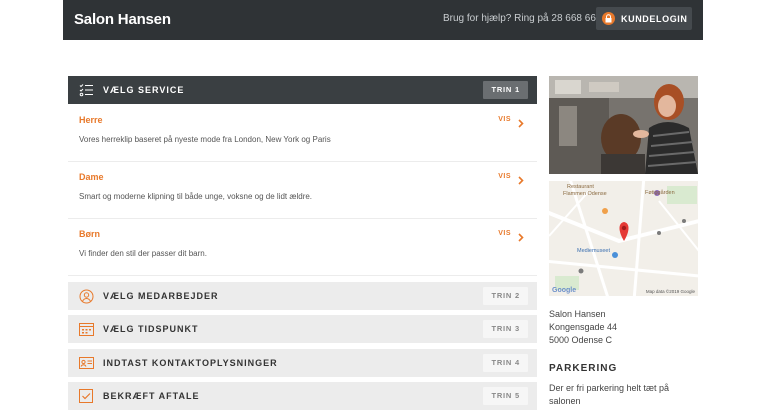 The width and height of the screenshot is (765, 410). I want to click on map-label: Mediemuseet, so click(594, 251).